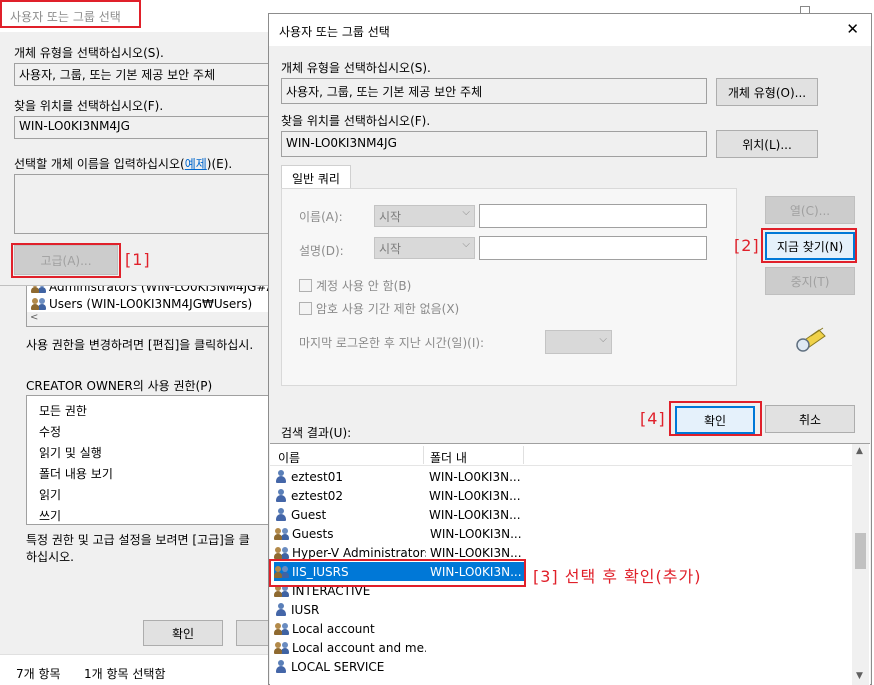  Describe the element at coordinates (399, 666) in the screenshot. I see `result-row: LOCAL SERVICE` at that location.